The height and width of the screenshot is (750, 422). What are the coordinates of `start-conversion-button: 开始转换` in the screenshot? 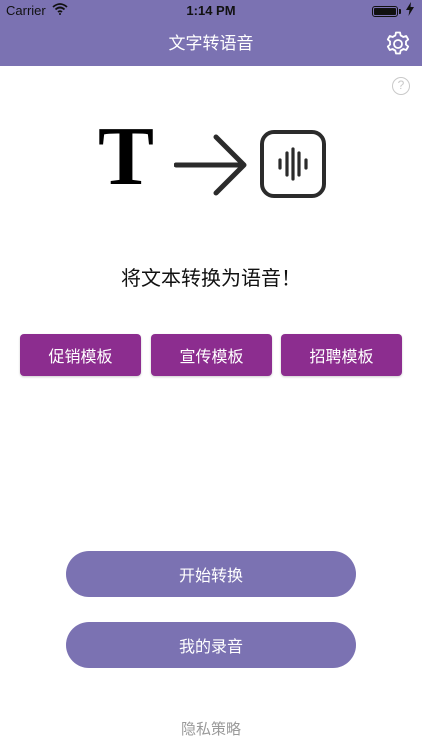 It's located at (211, 574).